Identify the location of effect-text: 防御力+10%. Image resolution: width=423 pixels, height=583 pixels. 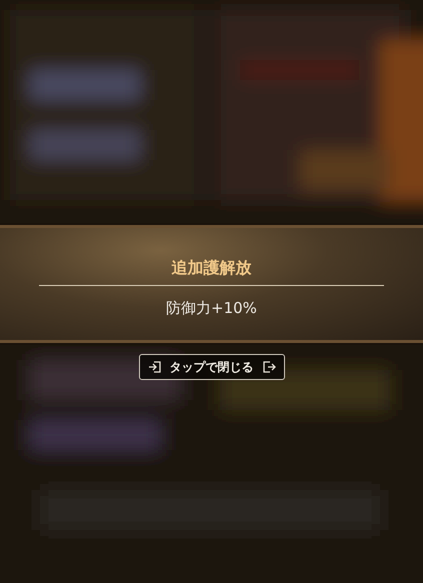
(211, 308).